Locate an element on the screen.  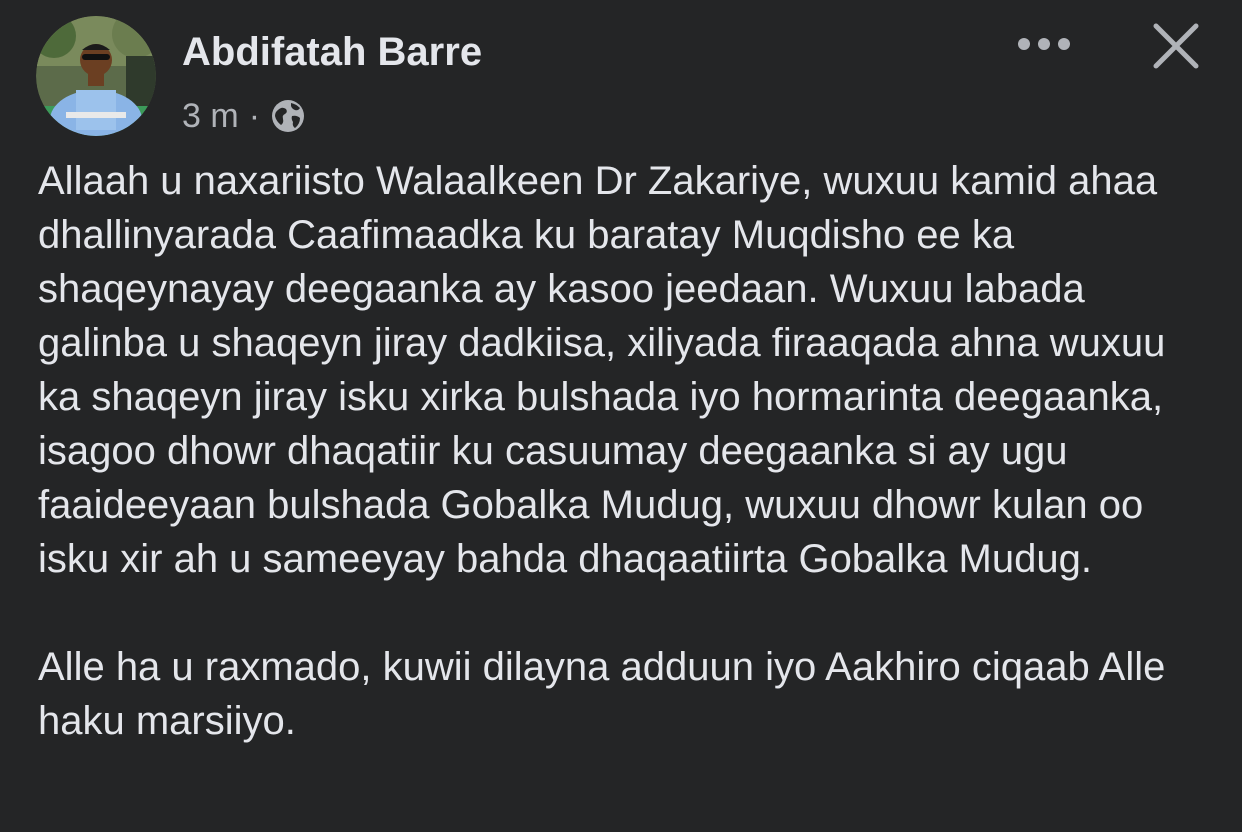
close-button is located at coordinates (1176, 46).